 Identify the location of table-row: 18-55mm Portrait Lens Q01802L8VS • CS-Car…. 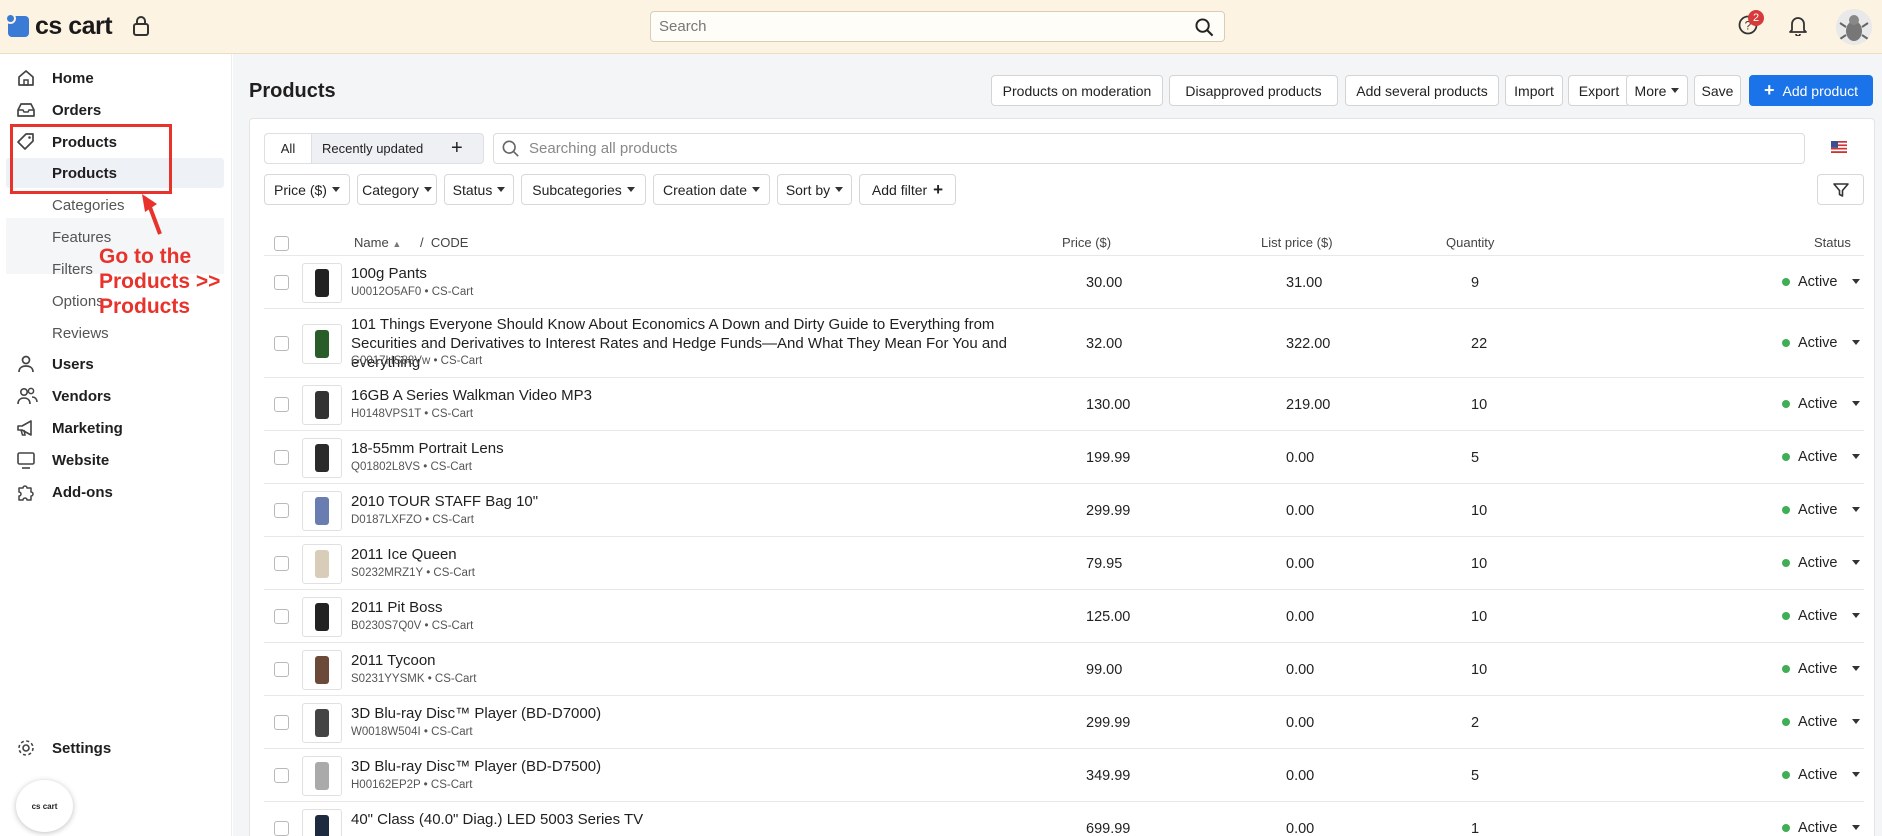
(1064, 456).